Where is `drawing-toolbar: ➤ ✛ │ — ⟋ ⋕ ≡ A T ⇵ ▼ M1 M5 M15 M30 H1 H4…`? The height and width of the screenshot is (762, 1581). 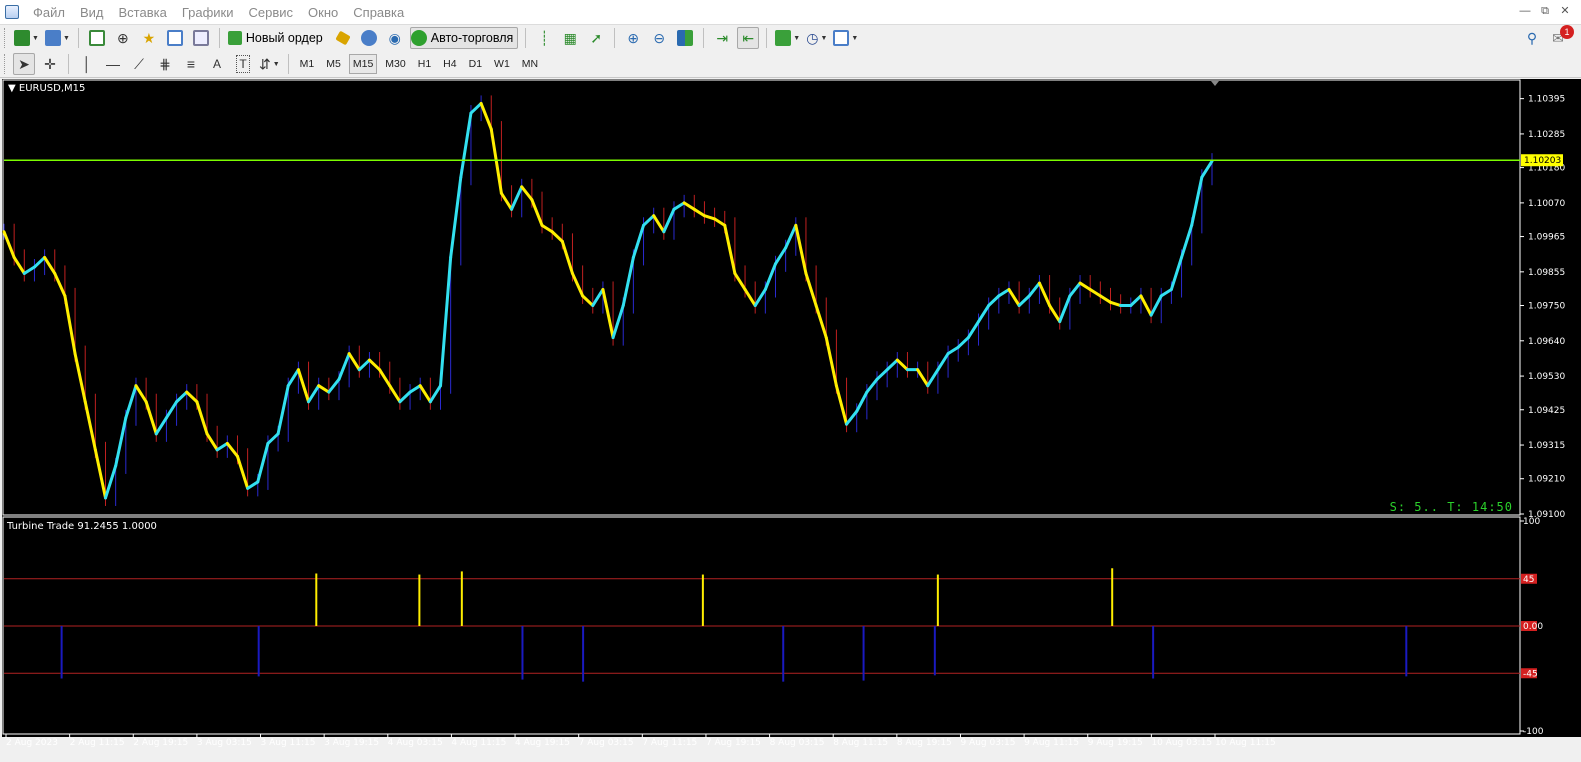
drawing-toolbar: ➤ ✛ │ — ⟋ ⋕ ≡ A T ⇵ ▼ M1 M5 M15 M30 H1 H4… is located at coordinates (790, 64).